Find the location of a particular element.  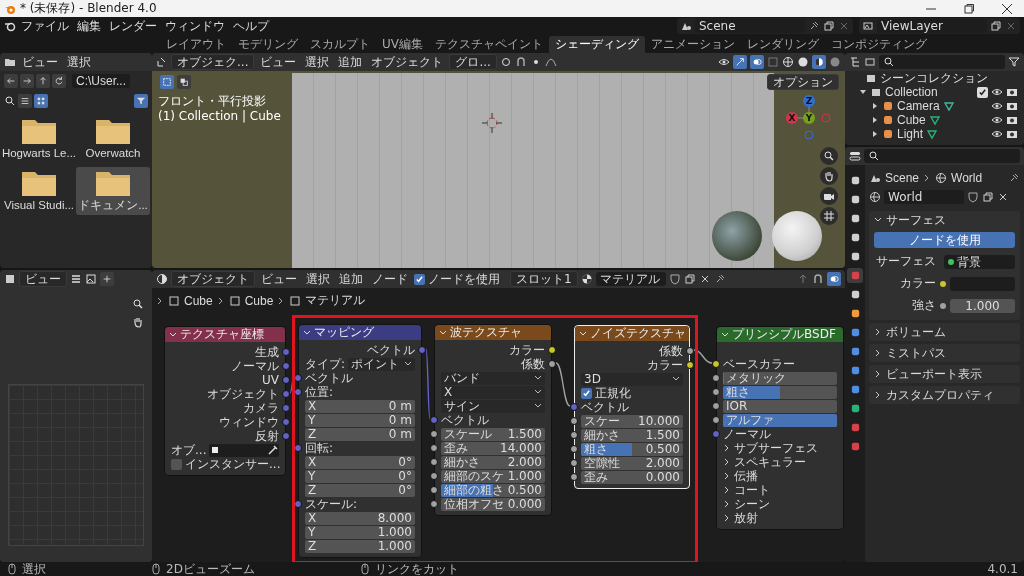

falloff-icon is located at coordinates (550, 62).